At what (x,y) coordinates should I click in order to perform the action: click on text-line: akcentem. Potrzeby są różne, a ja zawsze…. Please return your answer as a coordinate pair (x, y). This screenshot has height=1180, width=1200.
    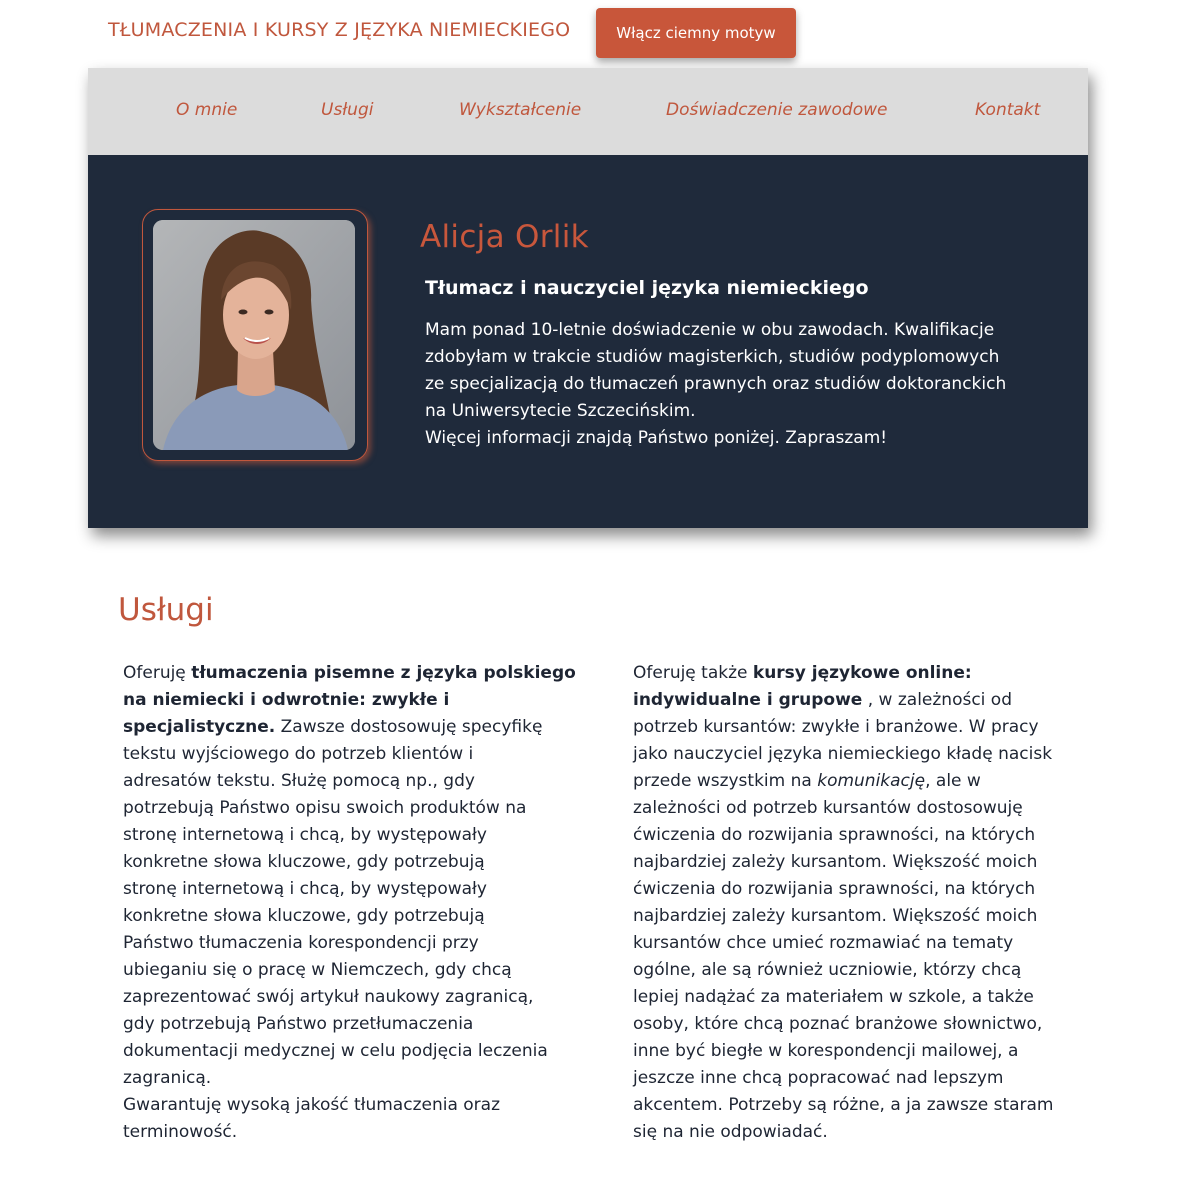
    Looking at the image, I should click on (843, 1105).